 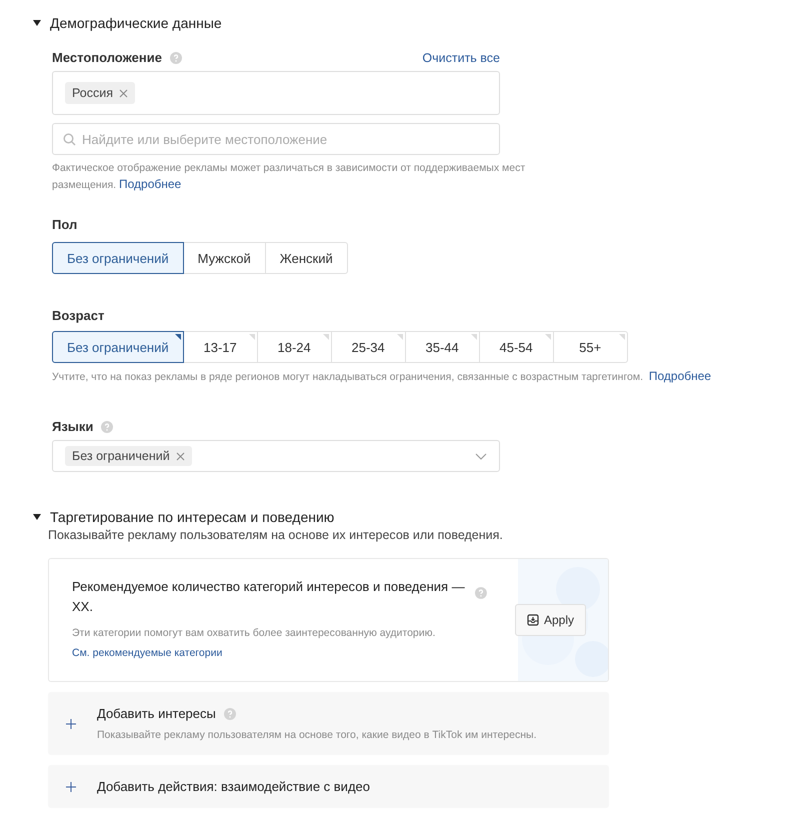 What do you see at coordinates (532, 620) in the screenshot?
I see `inbox-icon` at bounding box center [532, 620].